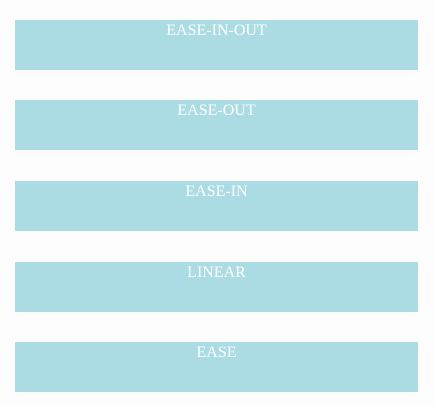 This screenshot has width=434, height=406. I want to click on ease-out-bar: EASE-OUT, so click(216, 125).